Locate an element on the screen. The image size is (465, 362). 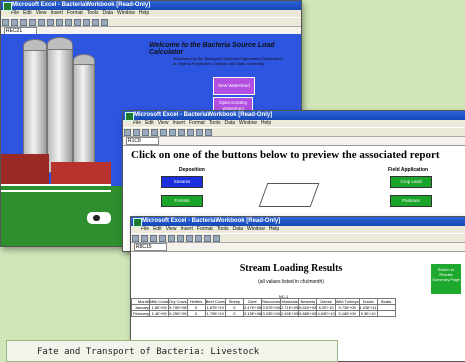
table-cell: 2.71E+09 is located at coordinates (289, 307).